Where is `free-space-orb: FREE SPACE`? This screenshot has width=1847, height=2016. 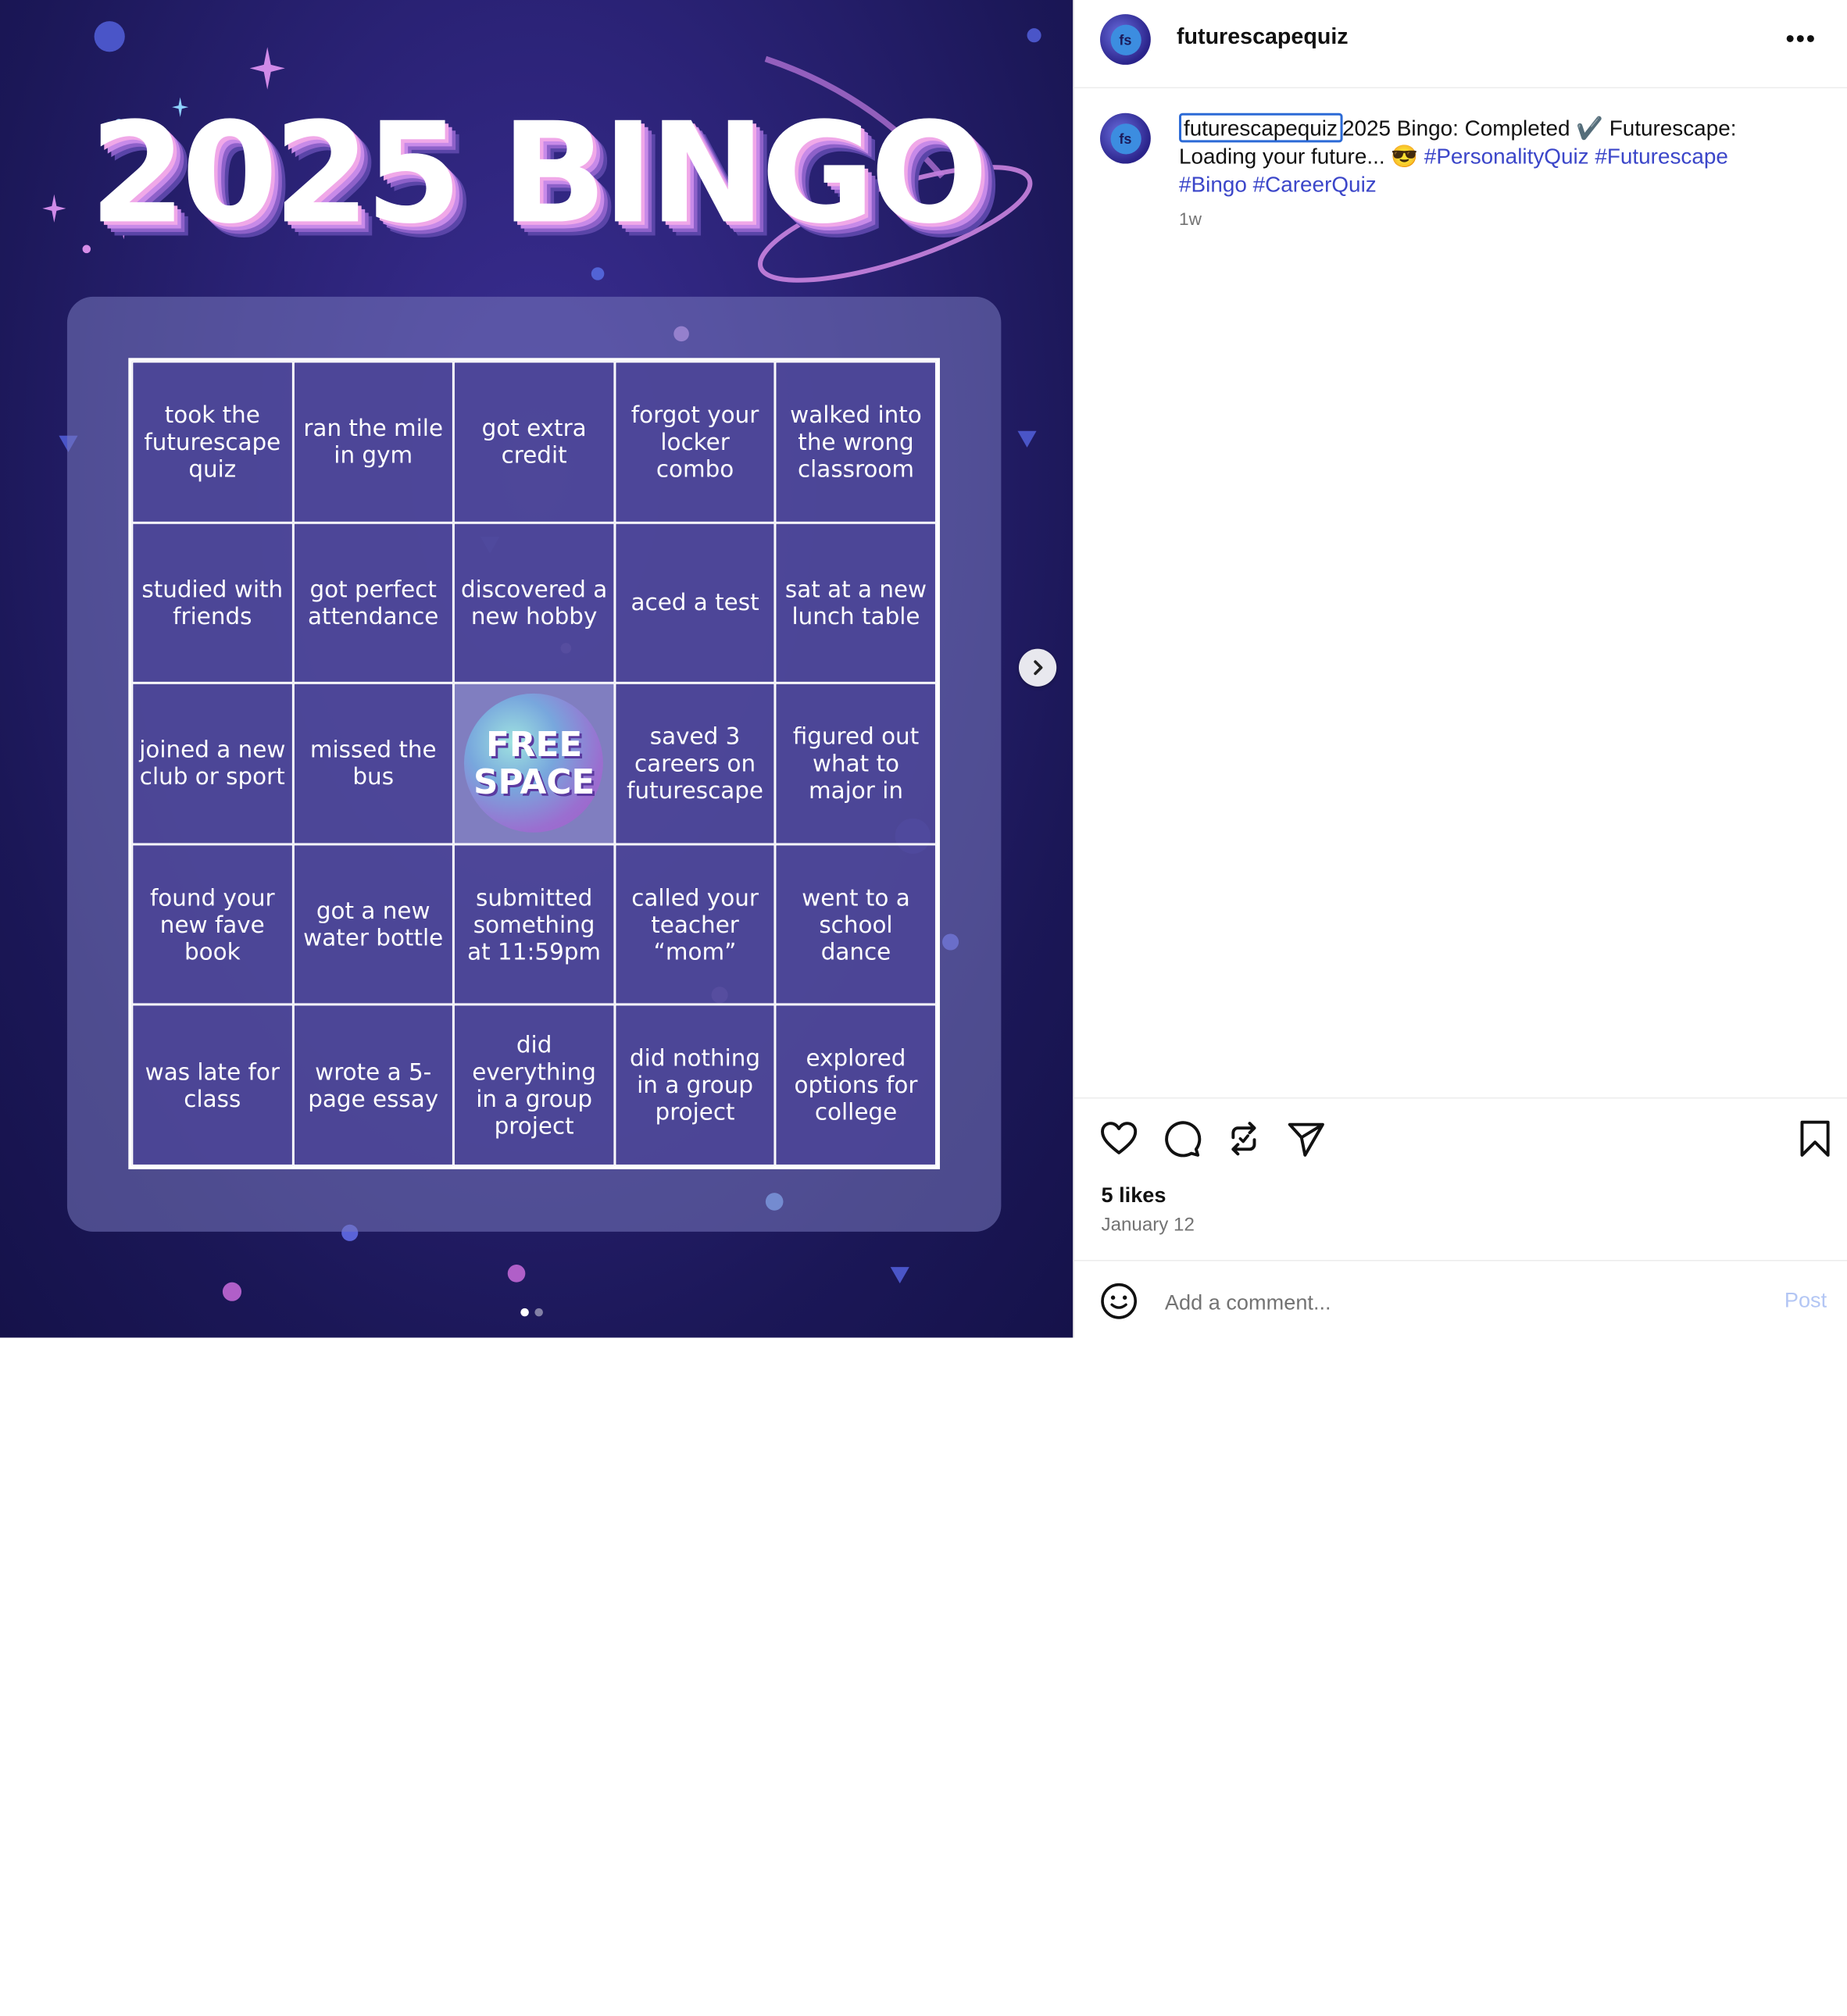 free-space-orb: FREE SPACE is located at coordinates (534, 763).